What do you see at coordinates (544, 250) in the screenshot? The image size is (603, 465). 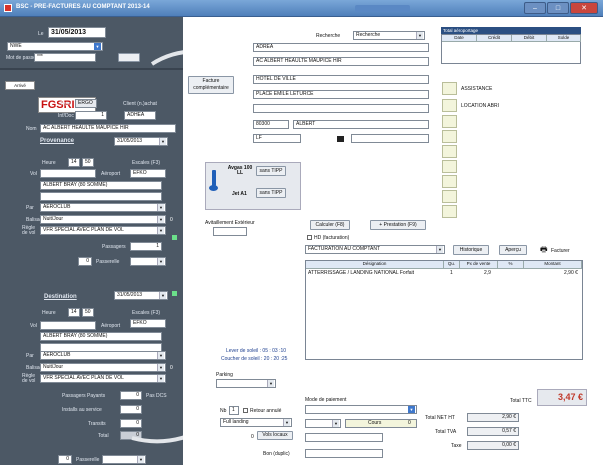 I see `printer-icon: 🖶` at bounding box center [544, 250].